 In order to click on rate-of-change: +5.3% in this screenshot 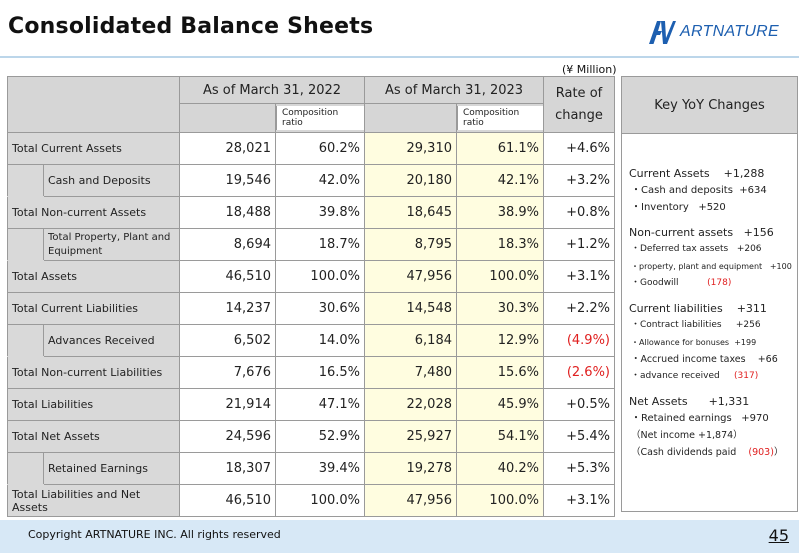, I will do `click(579, 468)`.